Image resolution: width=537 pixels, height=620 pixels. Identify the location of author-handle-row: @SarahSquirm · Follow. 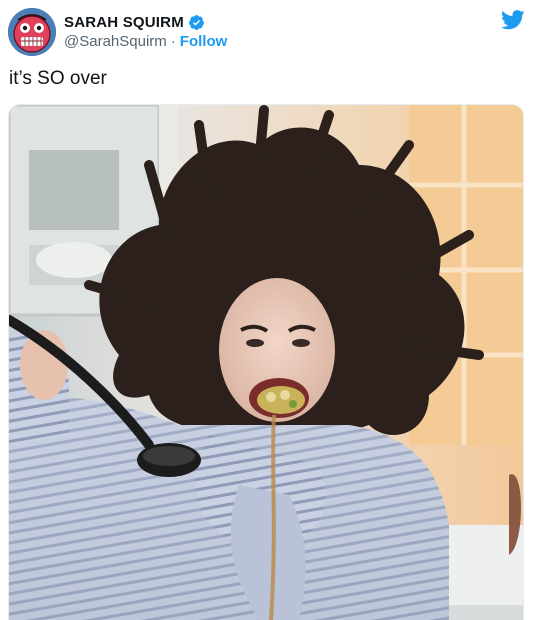
(145, 41).